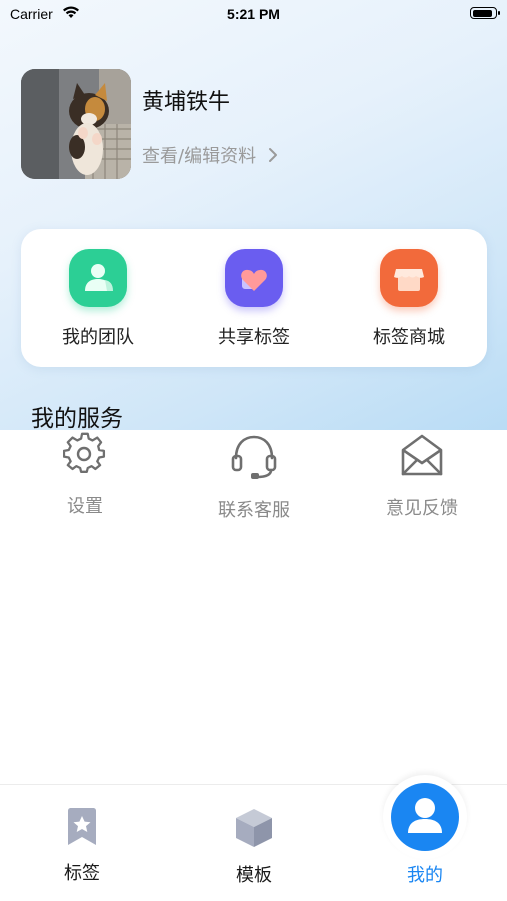  What do you see at coordinates (422, 508) in the screenshot?
I see `feedback-label: 意见反馈` at bounding box center [422, 508].